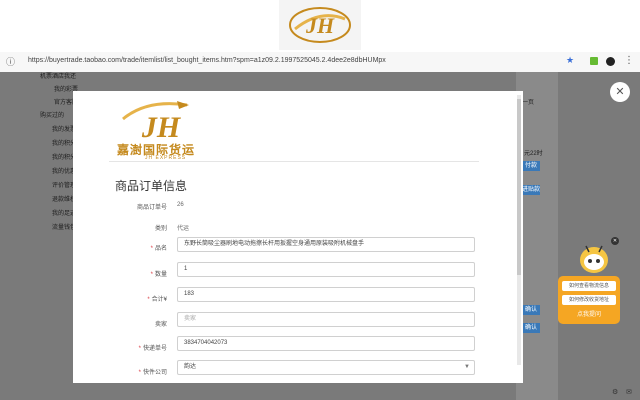  Describe the element at coordinates (615, 392) in the screenshot. I see `settings-icon: ⚙` at that location.